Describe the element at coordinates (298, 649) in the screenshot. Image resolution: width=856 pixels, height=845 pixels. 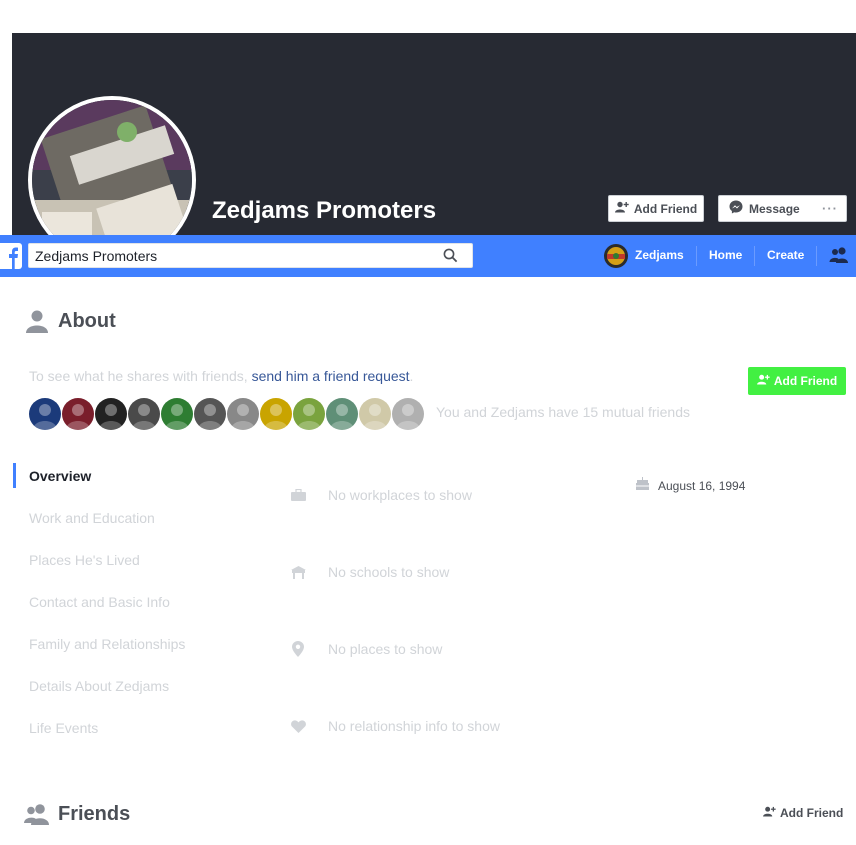
I see `location-pin-icon` at that location.